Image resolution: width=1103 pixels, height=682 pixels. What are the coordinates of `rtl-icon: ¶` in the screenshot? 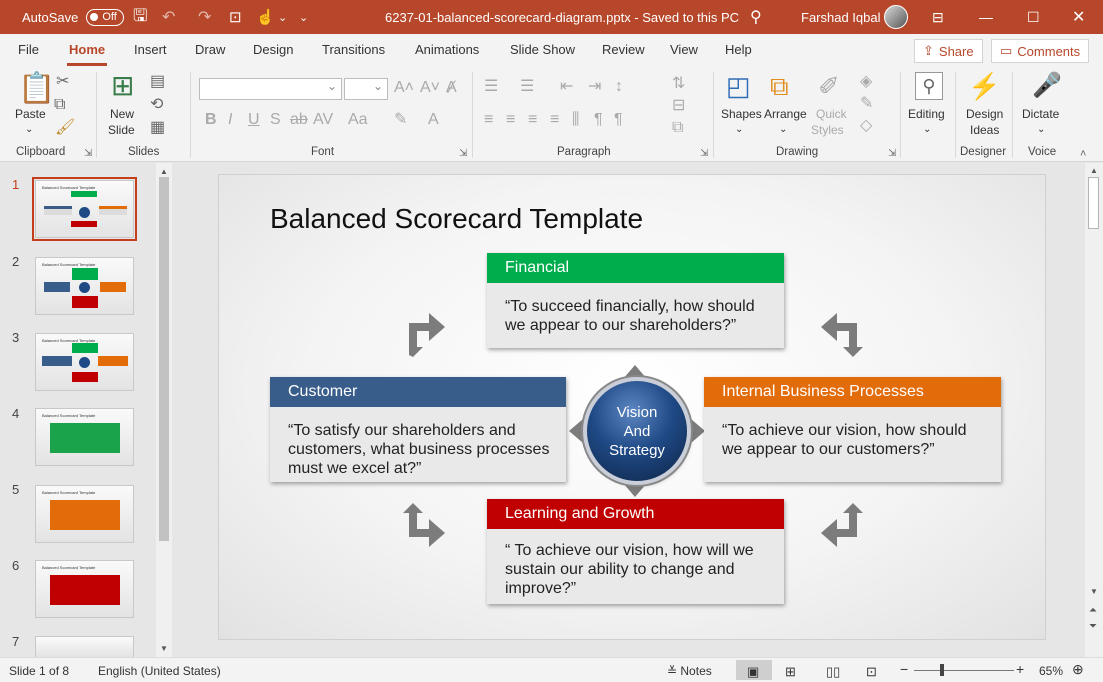 It's located at (618, 120).